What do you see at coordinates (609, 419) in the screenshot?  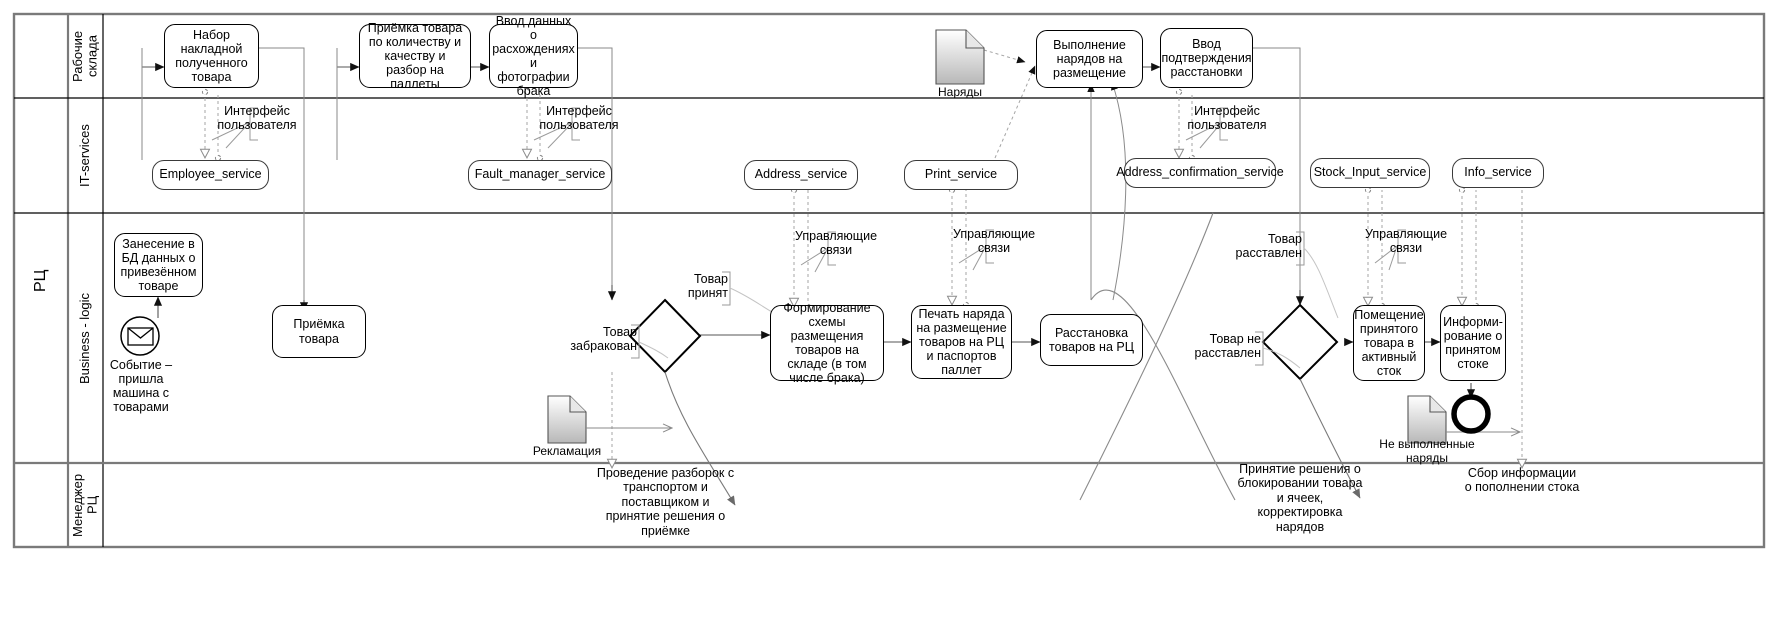 I see `document-reklamaciya-icon` at bounding box center [609, 419].